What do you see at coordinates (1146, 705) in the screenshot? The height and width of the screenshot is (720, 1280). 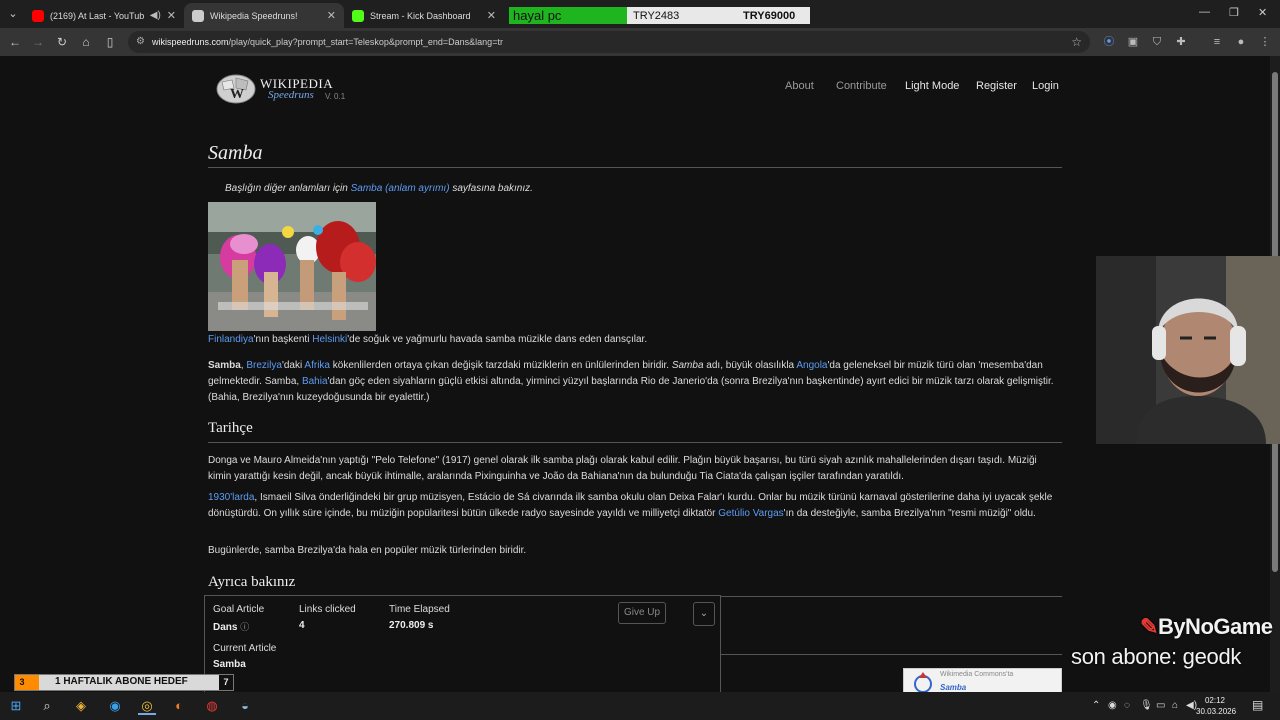 I see `microphone-icon: 🎙` at bounding box center [1146, 705].